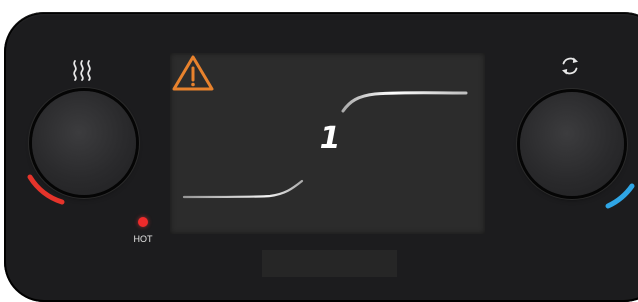  What do you see at coordinates (572, 144) in the screenshot?
I see `rotate-knob` at bounding box center [572, 144].